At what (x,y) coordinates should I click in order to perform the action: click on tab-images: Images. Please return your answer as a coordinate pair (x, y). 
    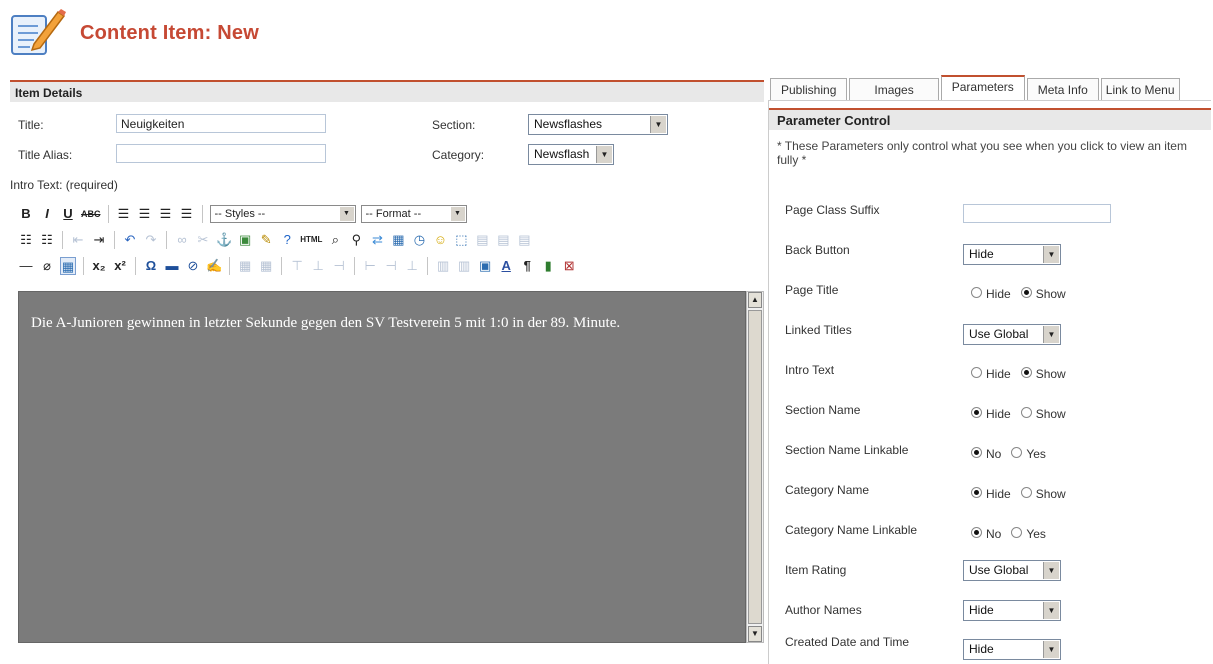
    Looking at the image, I should click on (894, 89).